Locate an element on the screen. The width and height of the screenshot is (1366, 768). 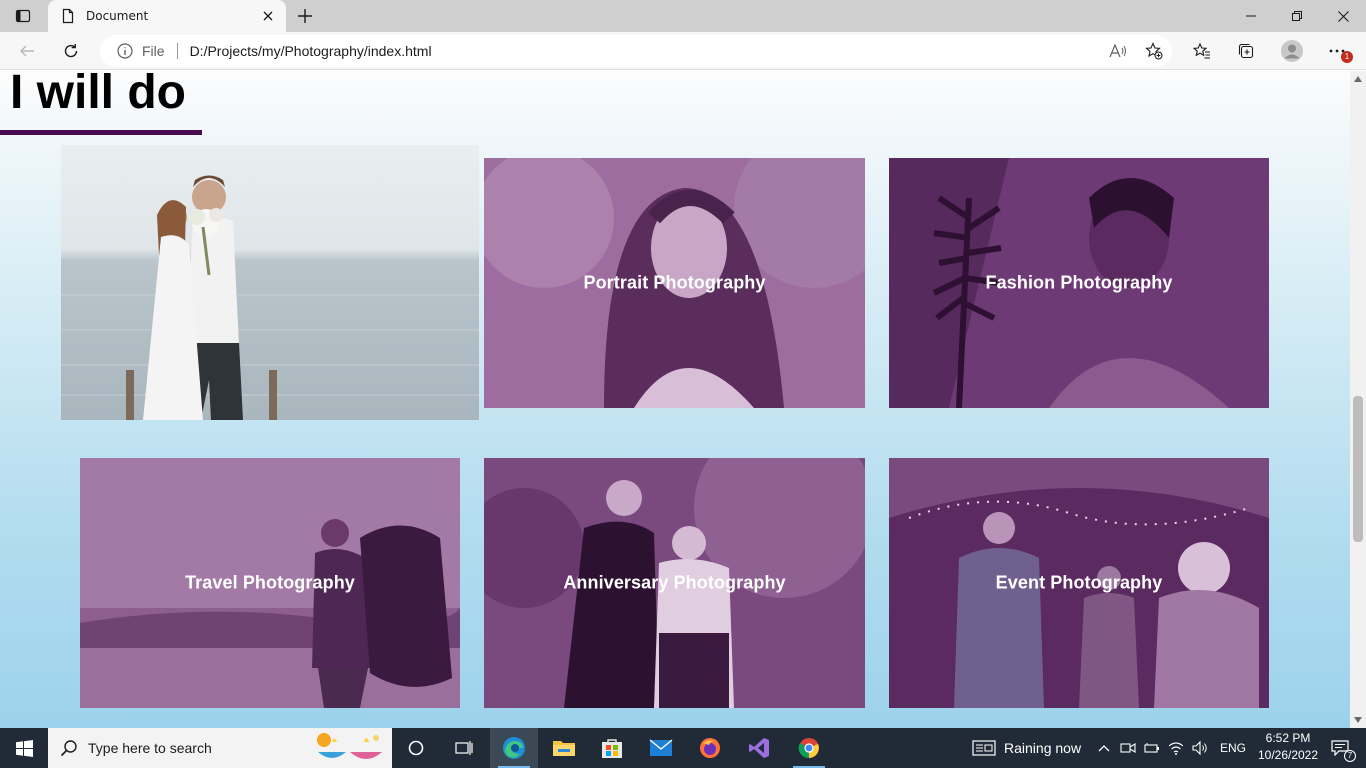
show-hidden-icons-button is located at coordinates (1105, 748).